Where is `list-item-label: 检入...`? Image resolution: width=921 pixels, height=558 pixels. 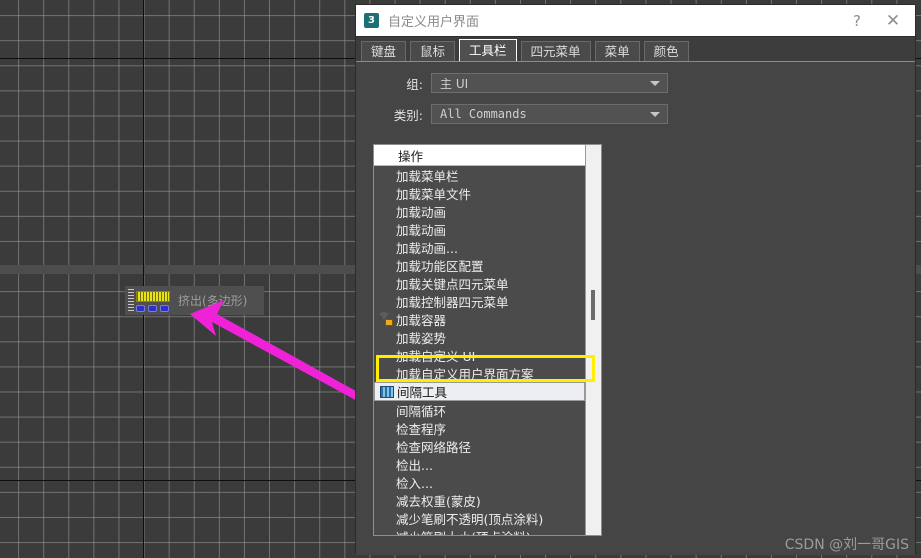 list-item-label: 检入... is located at coordinates (414, 483).